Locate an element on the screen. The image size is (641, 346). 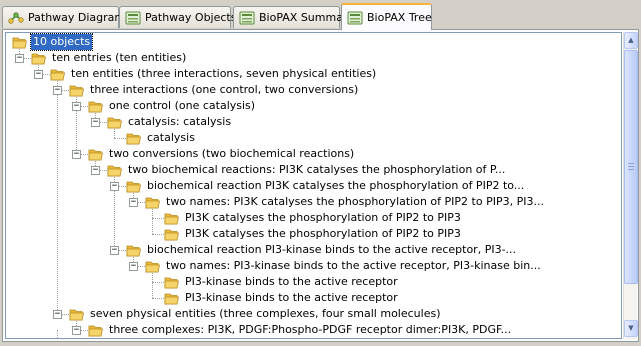
tab-biopax-tree: BioPAX Tree is located at coordinates (386, 16).